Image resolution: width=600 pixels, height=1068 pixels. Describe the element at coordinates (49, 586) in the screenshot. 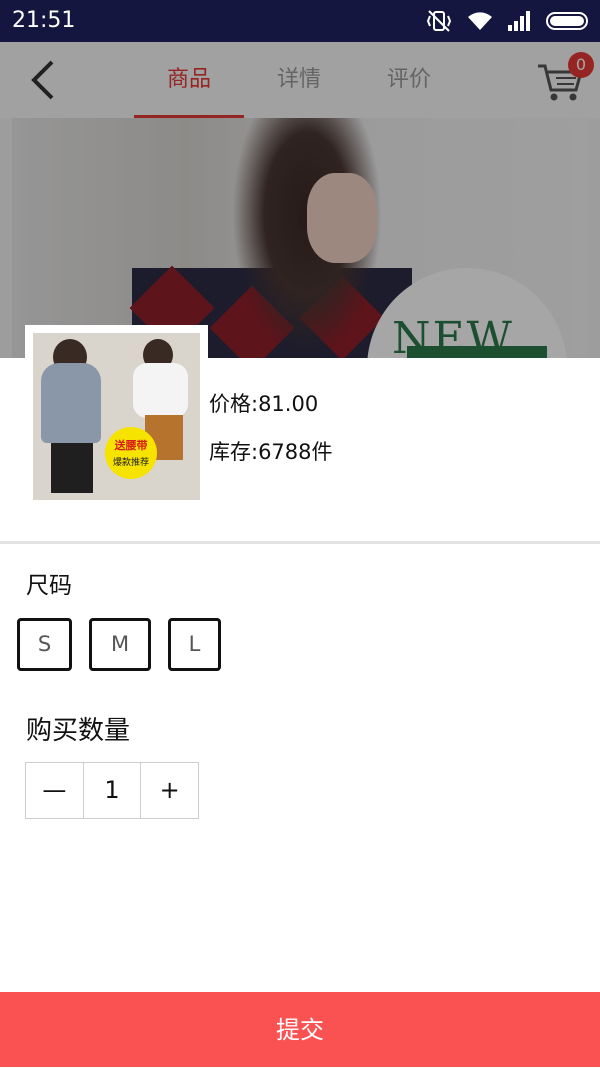

I see `size-title: 尺码` at that location.